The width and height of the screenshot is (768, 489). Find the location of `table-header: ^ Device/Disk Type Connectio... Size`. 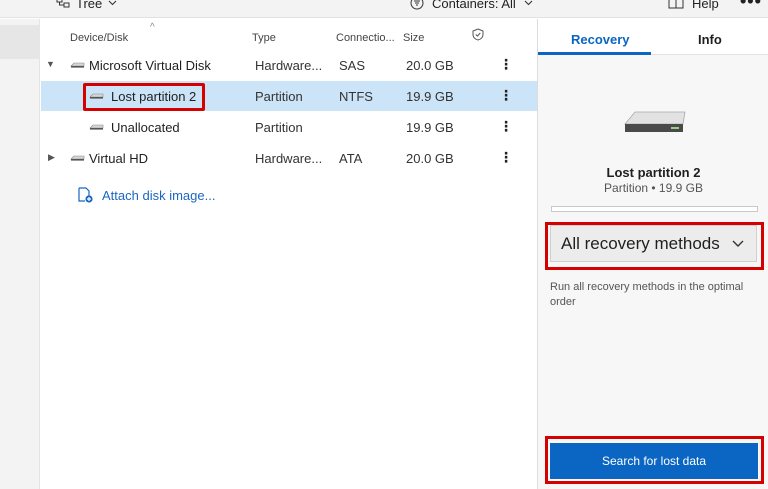

table-header: ^ Device/Disk Type Connectio... Size is located at coordinates (289, 35).